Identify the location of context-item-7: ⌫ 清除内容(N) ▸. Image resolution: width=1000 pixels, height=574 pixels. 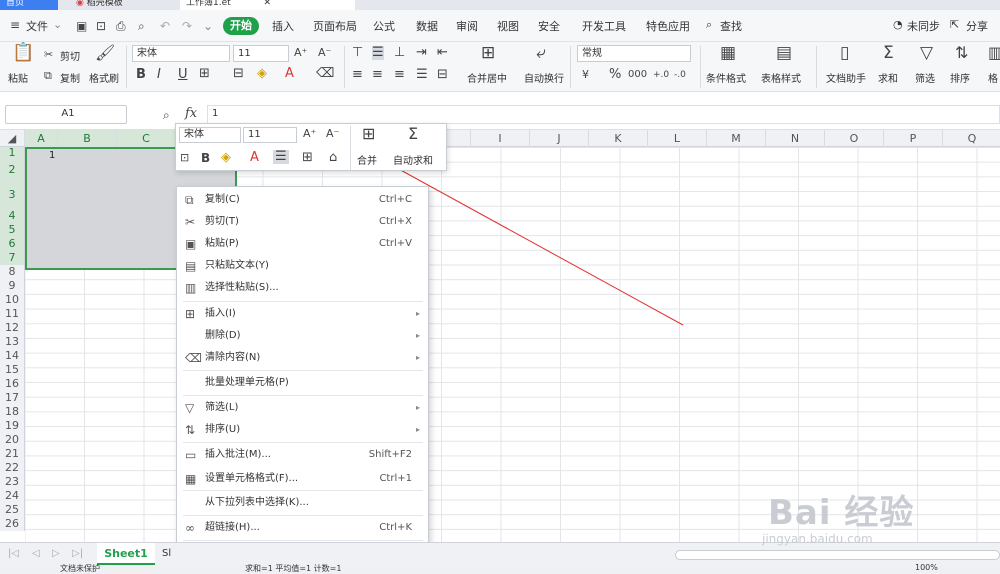
(302, 358).